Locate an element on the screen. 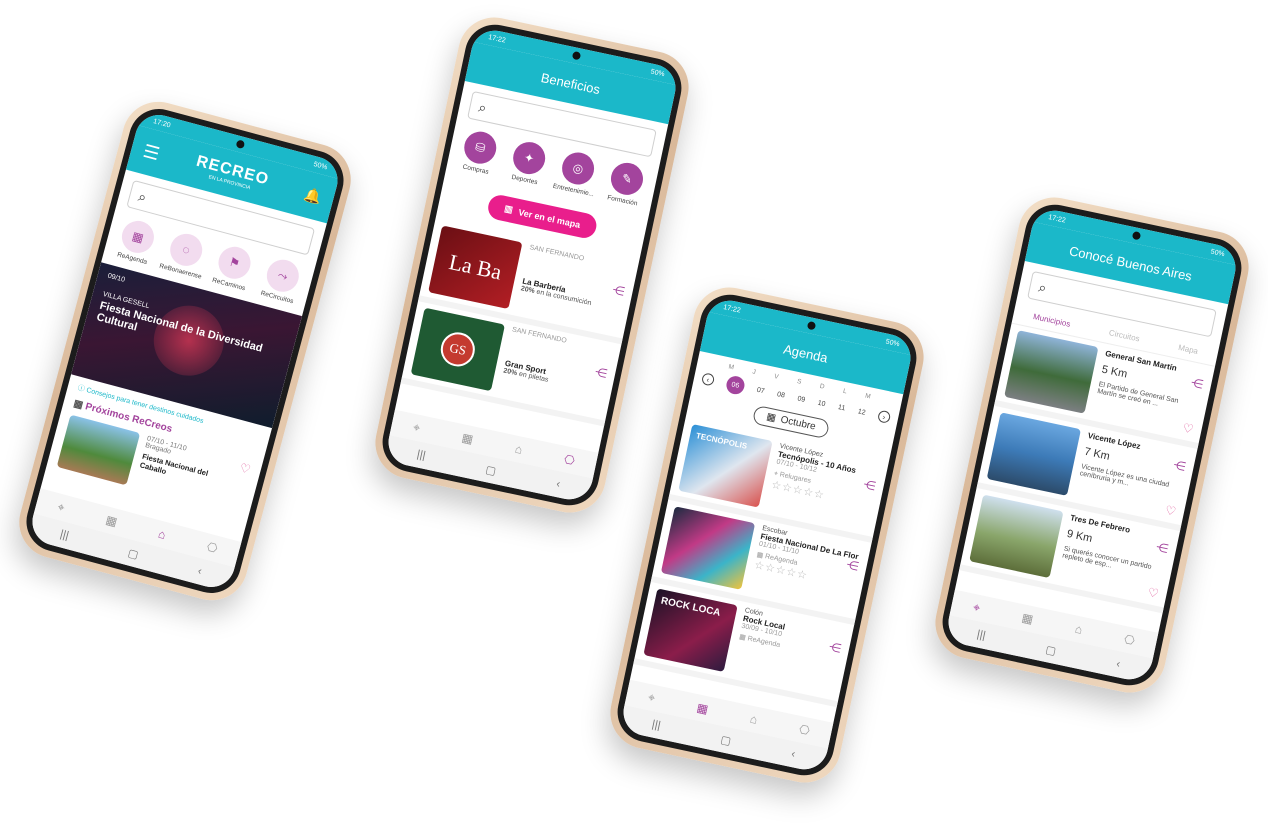  category-label: ReCaminos is located at coordinates (229, 284).